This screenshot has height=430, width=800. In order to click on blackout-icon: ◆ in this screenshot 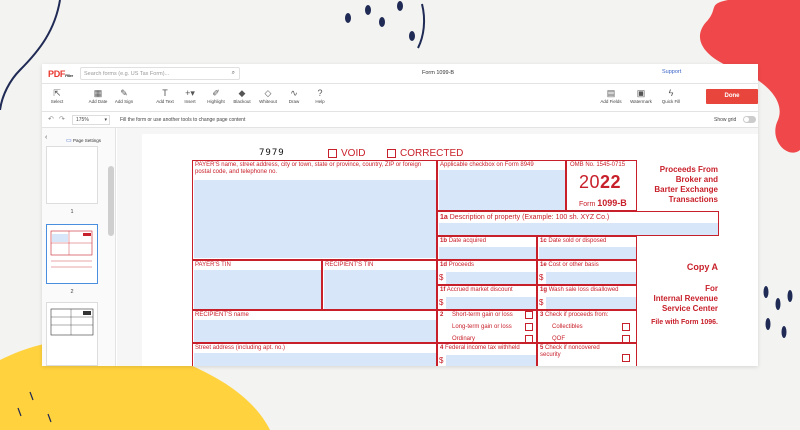, I will do `click(242, 93)`.